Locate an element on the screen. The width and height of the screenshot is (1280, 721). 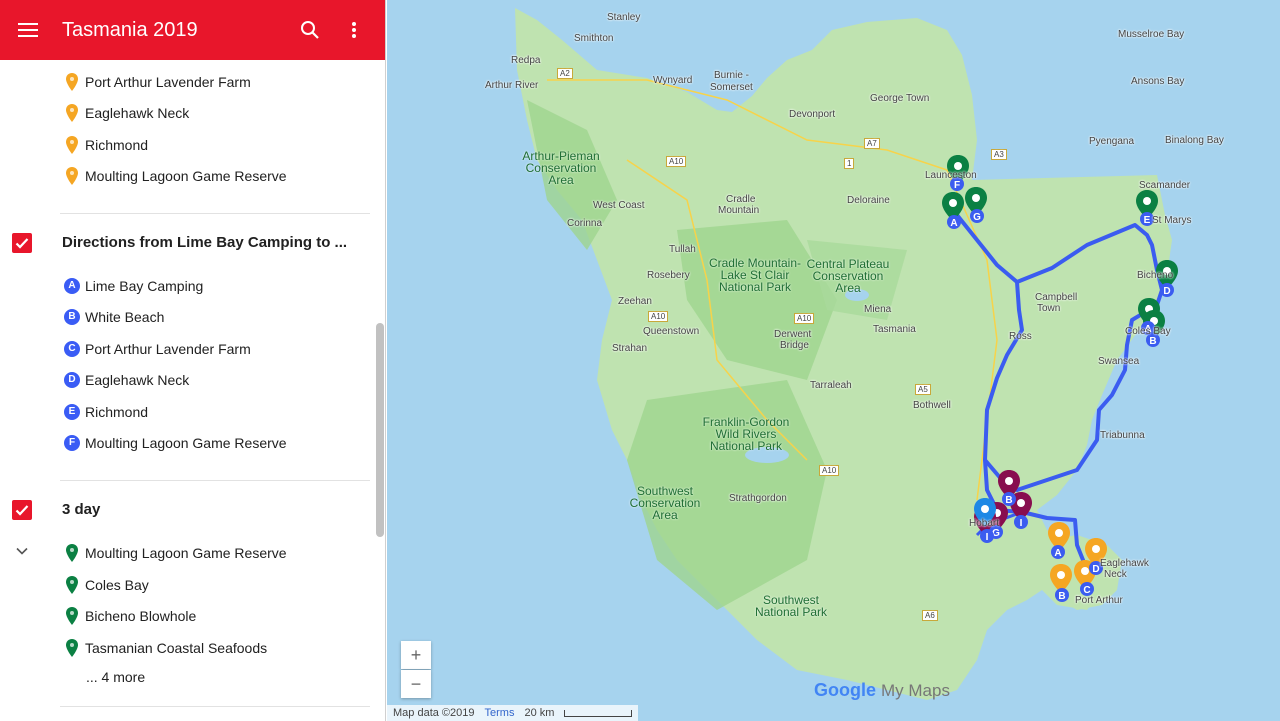
list-item: D Eaglehawk Neck is located at coordinates (188, 379).